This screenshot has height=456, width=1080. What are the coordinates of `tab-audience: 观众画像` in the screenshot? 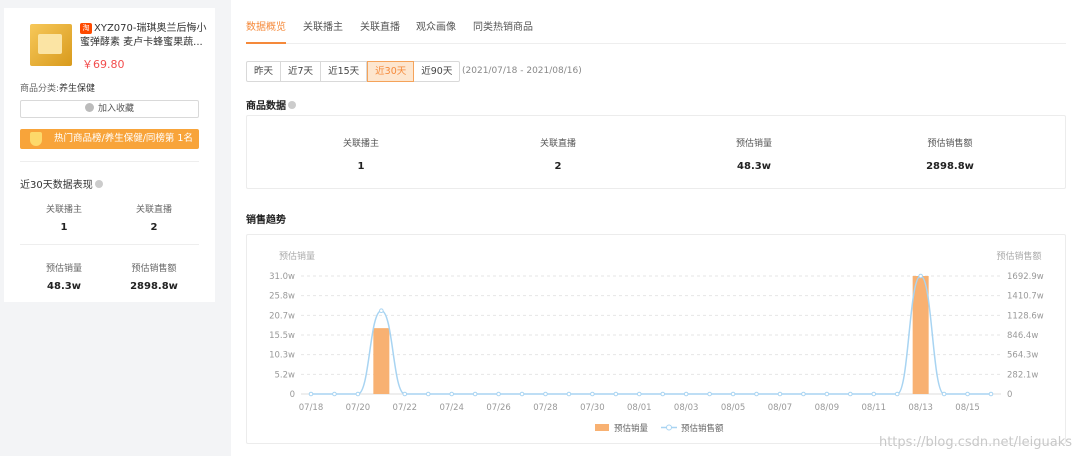 It's located at (436, 31).